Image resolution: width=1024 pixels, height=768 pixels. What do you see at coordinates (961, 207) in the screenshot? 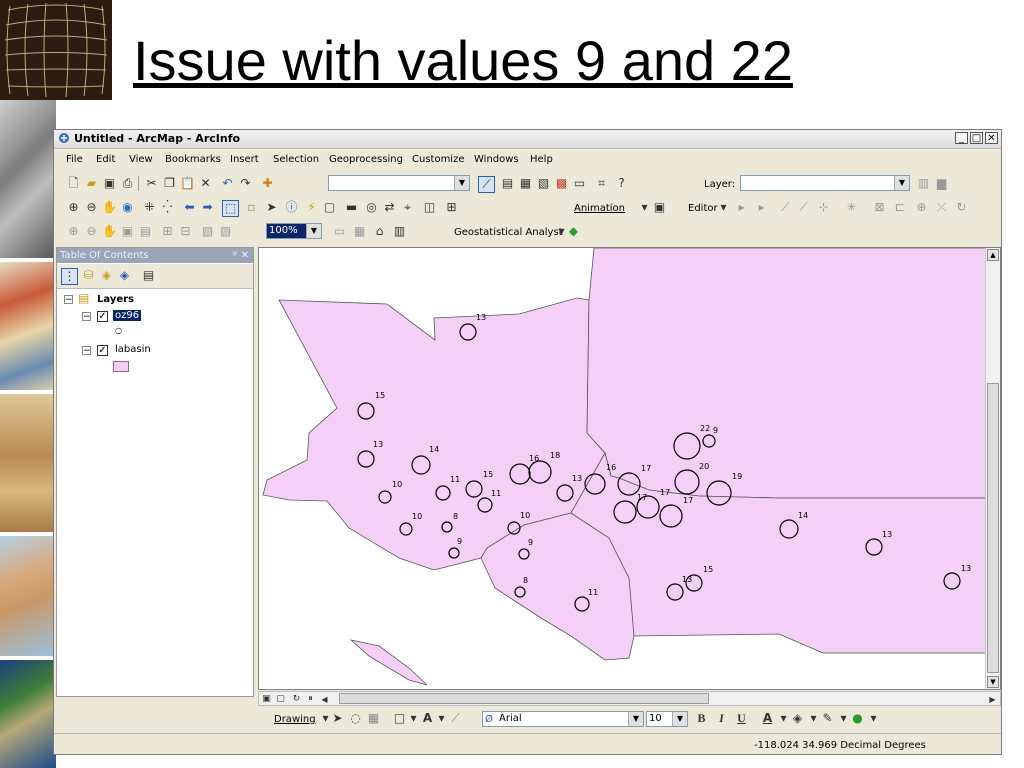
I see `rotate-icon: ↻` at bounding box center [961, 207].